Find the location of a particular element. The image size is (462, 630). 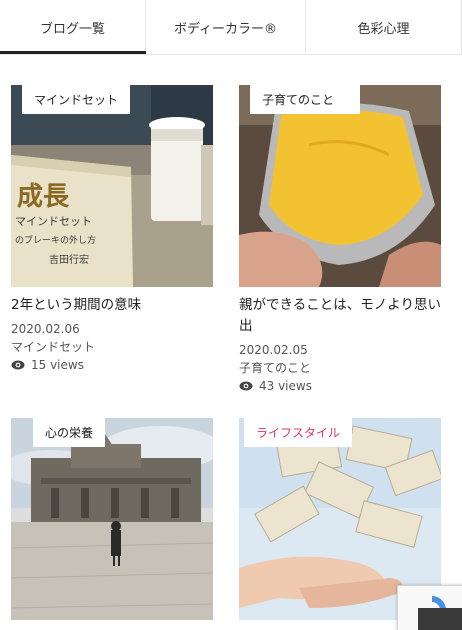

svg-text: のブレーキの外し方 is located at coordinates (55, 240).